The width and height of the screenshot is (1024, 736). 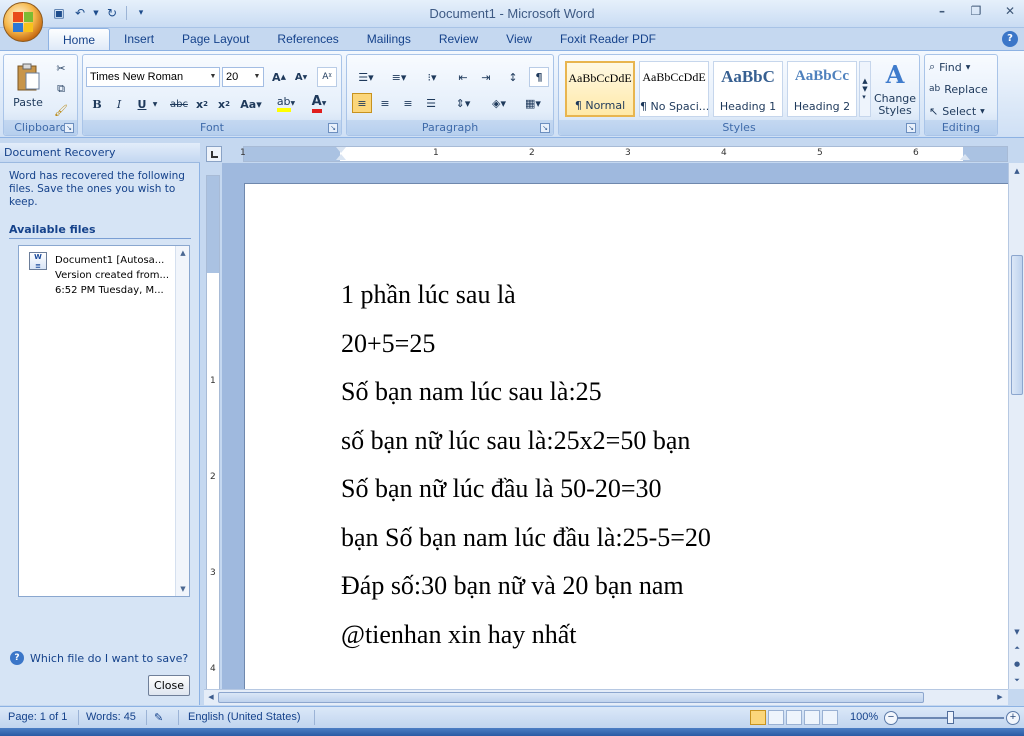 I want to click on font-family-select: Times New Roman ▼, so click(x=153, y=77).